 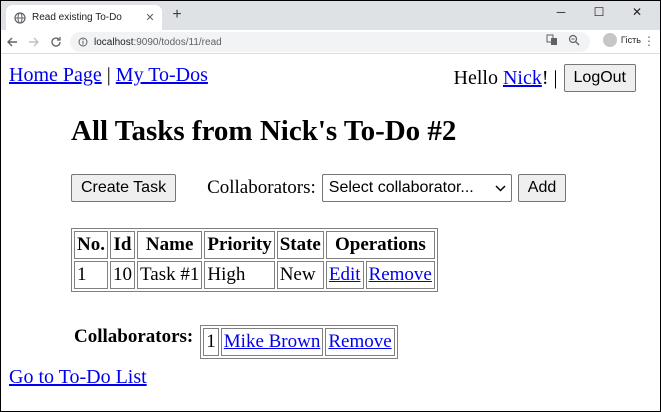 What do you see at coordinates (122, 245) in the screenshot?
I see `header-id: Id` at bounding box center [122, 245].